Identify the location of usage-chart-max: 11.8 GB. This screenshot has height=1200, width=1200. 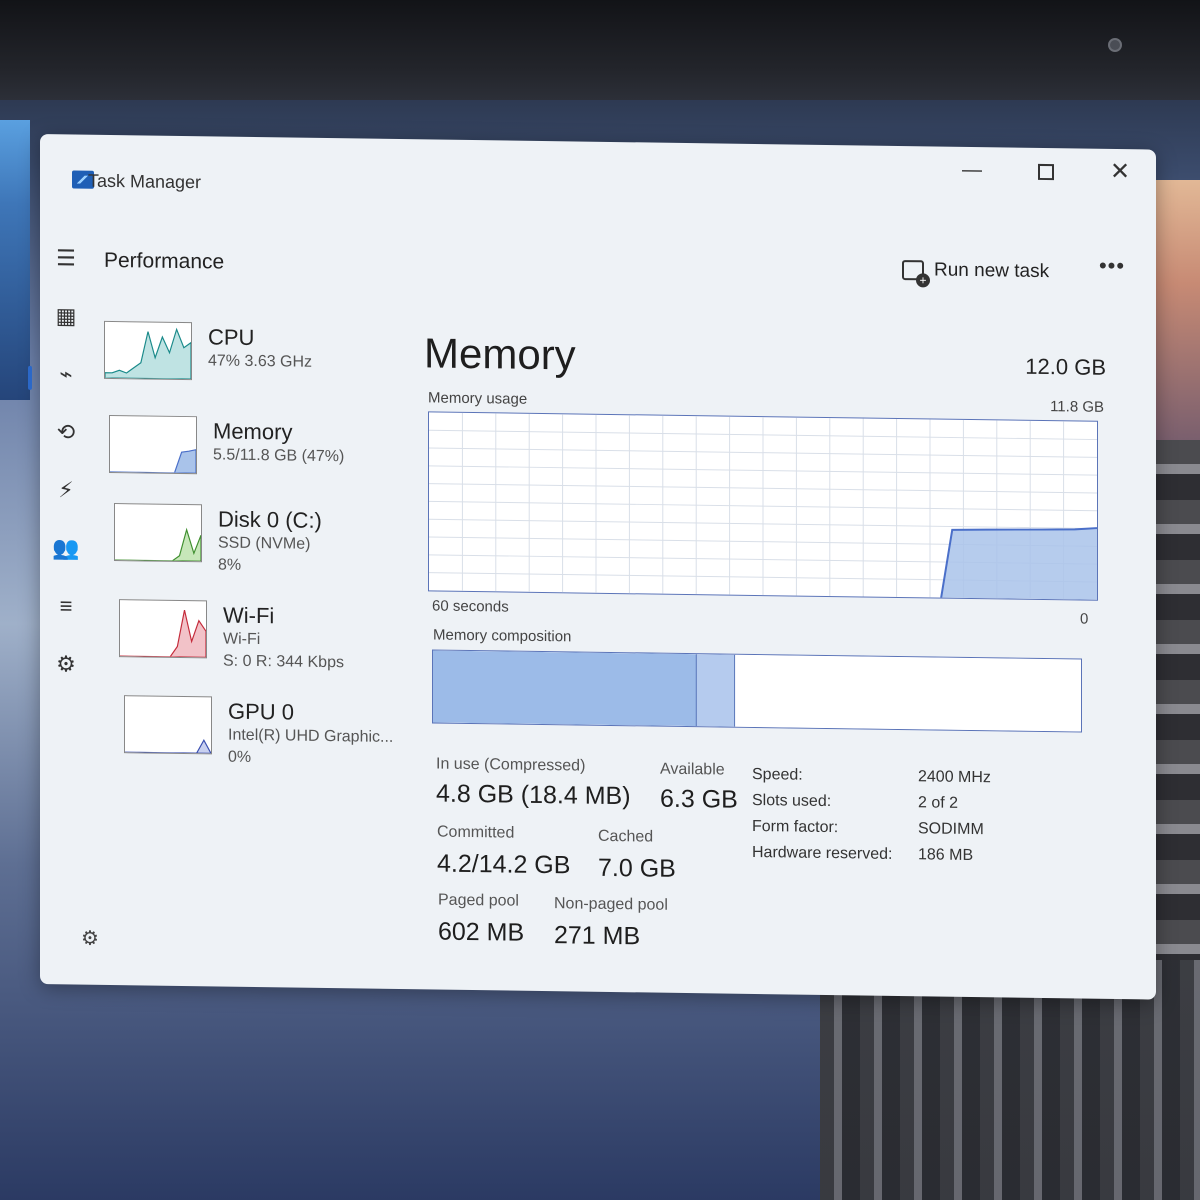
(1077, 407).